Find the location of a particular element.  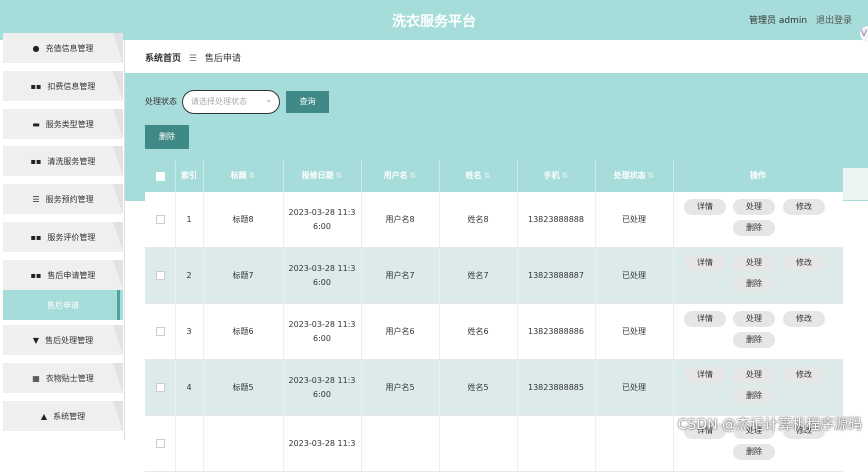

header-title: 标题 ⇅ is located at coordinates (243, 176).